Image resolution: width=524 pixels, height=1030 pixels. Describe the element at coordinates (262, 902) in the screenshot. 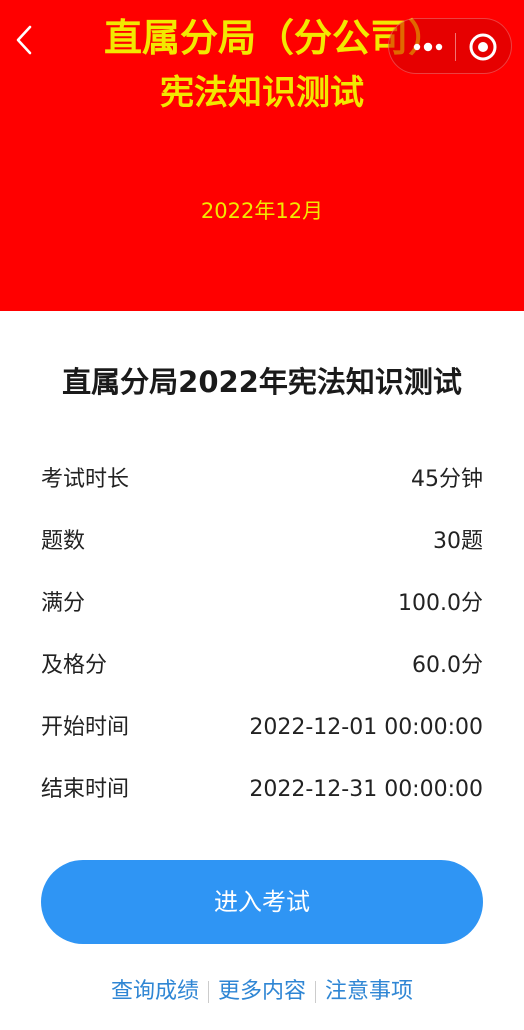

I see `enter-exam-button: 进入考试` at that location.